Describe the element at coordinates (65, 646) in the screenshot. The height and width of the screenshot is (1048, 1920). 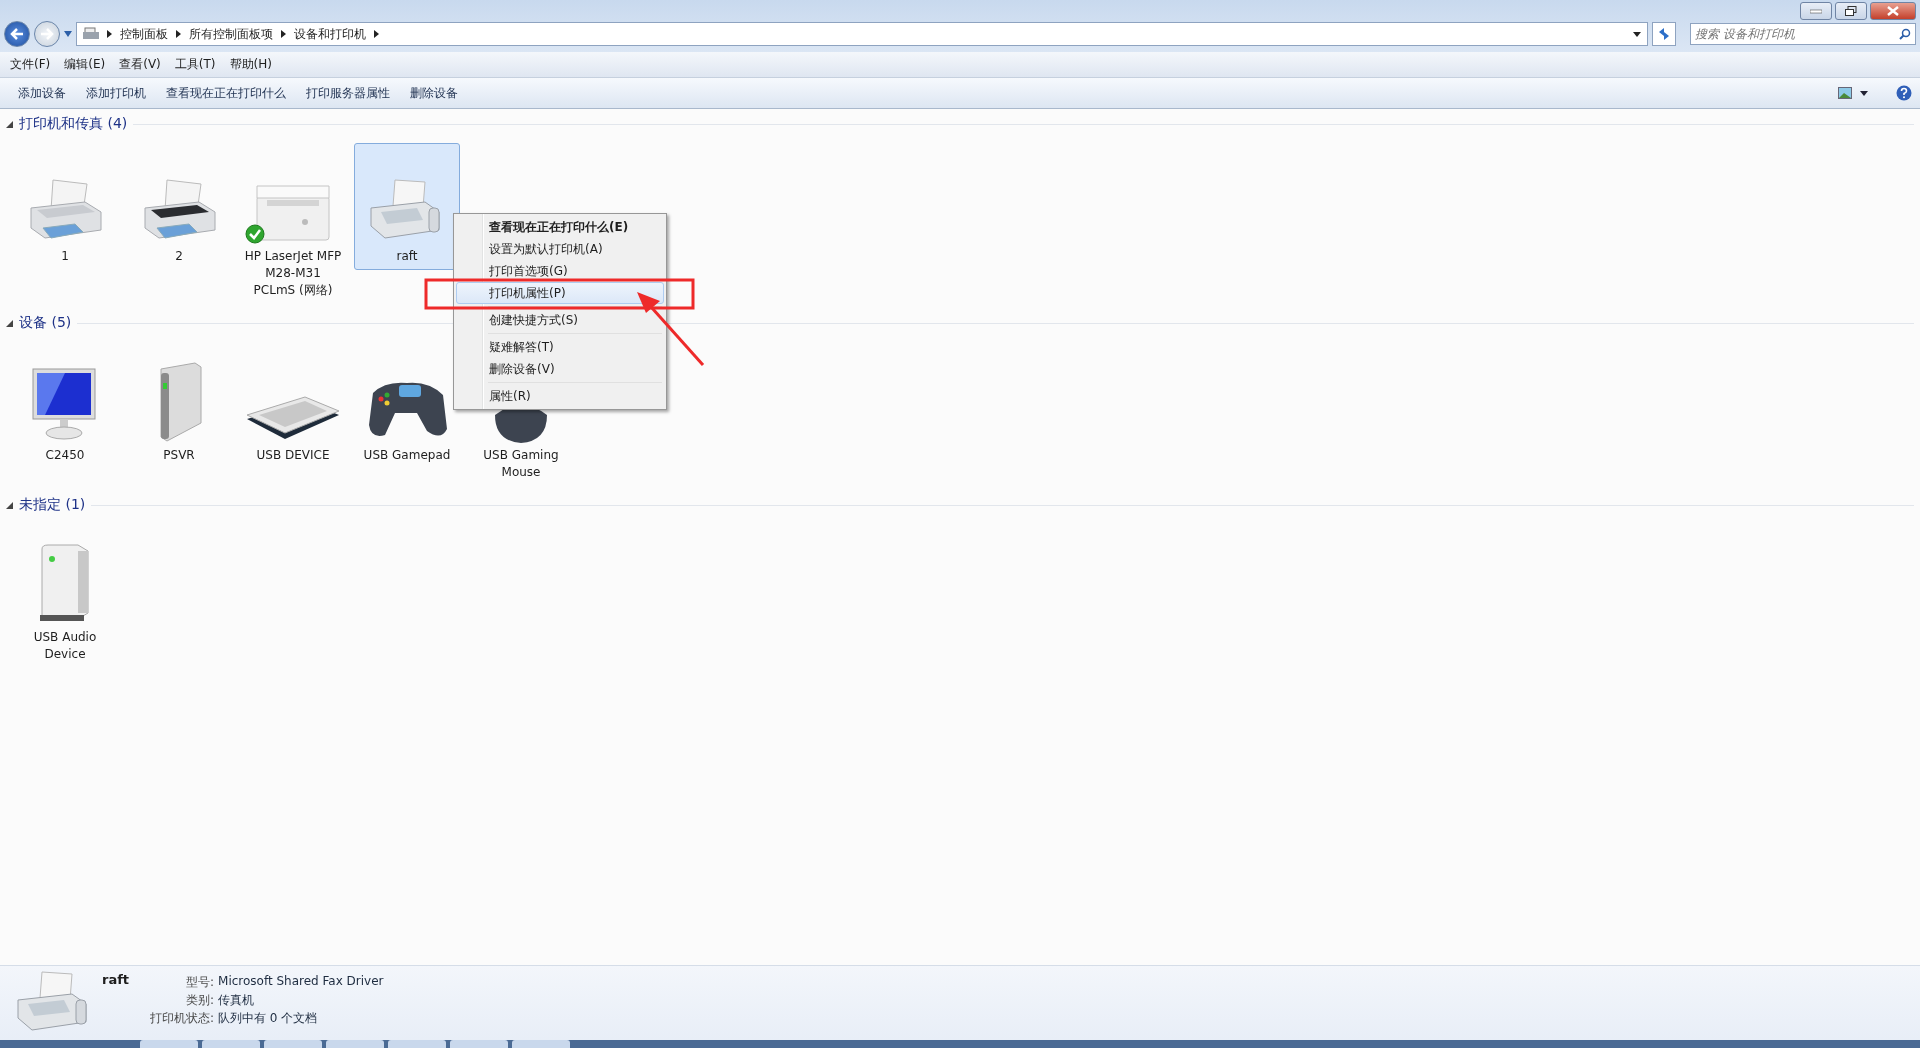
I see `device-label: USB Audio Device` at that location.